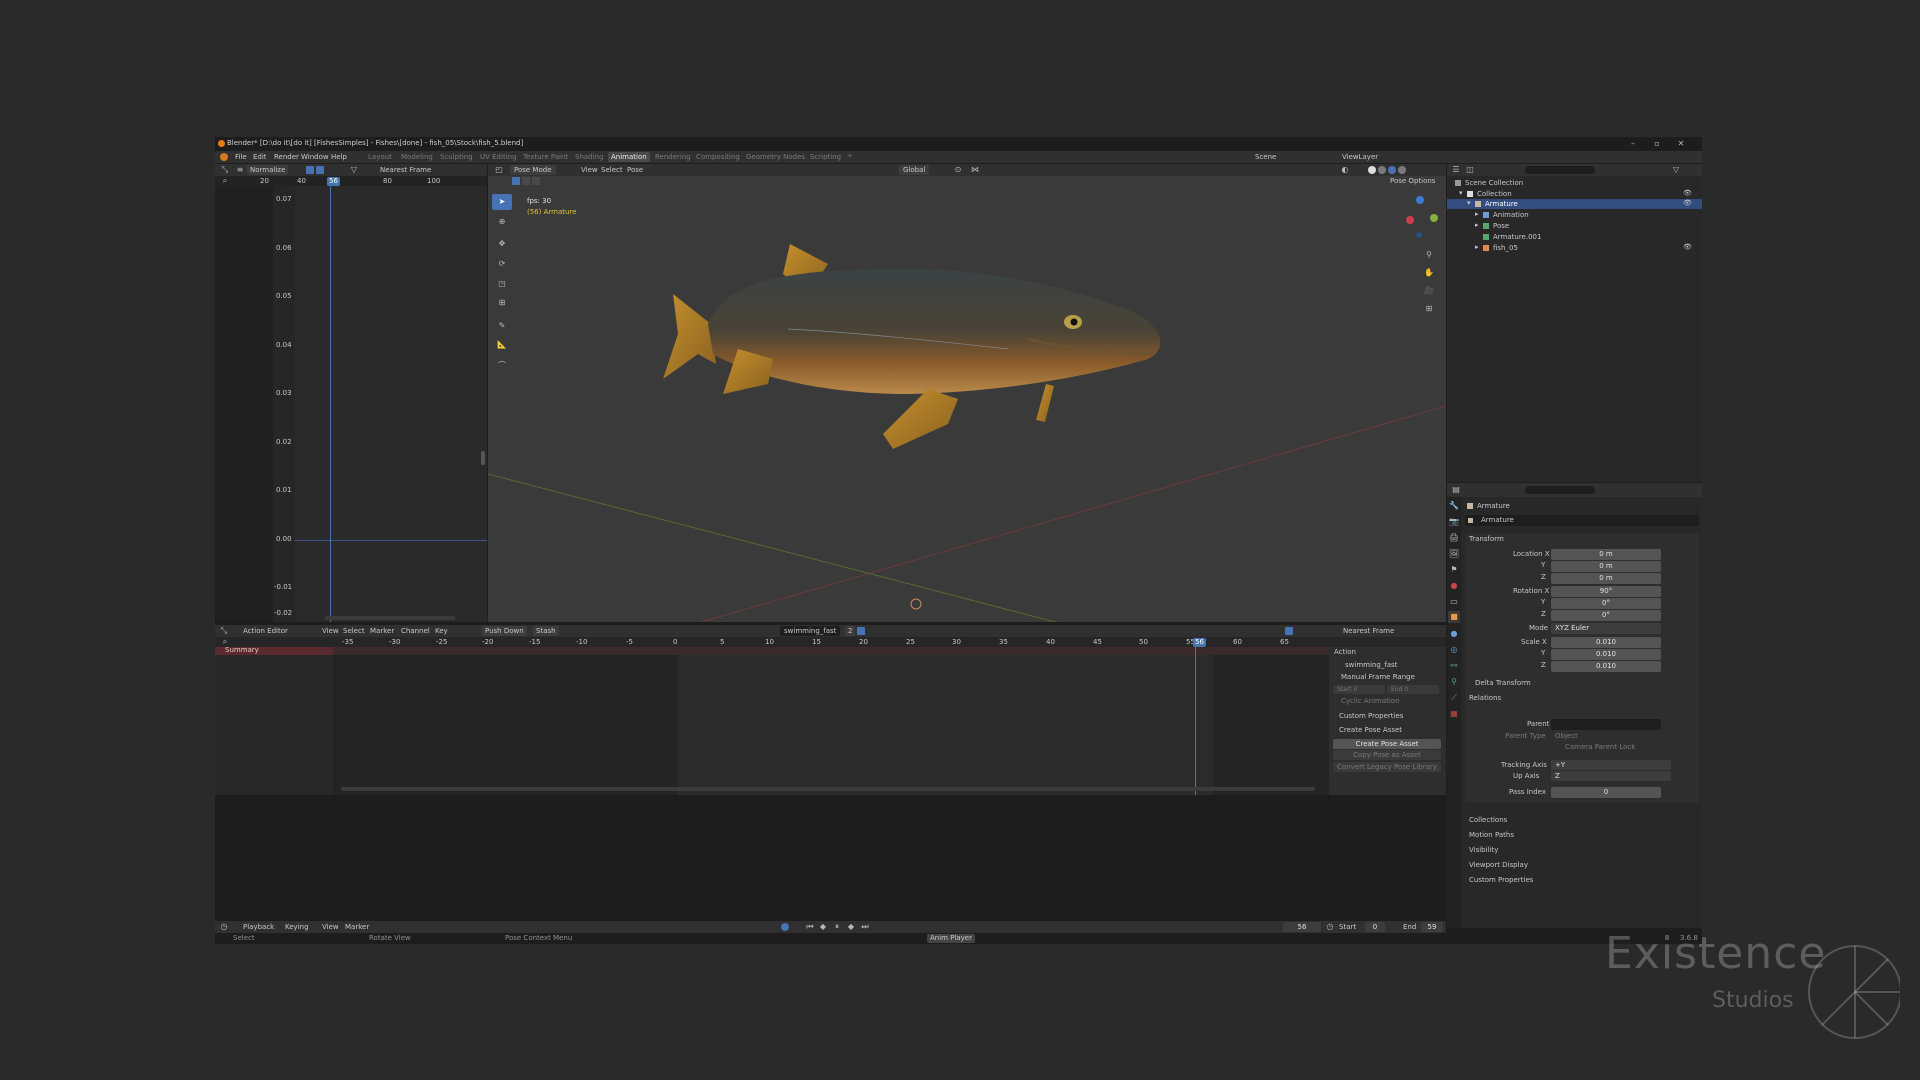 The width and height of the screenshot is (1920, 1080). Describe the element at coordinates (1454, 506) in the screenshot. I see `tool-tab-icon: 🔧` at that location.